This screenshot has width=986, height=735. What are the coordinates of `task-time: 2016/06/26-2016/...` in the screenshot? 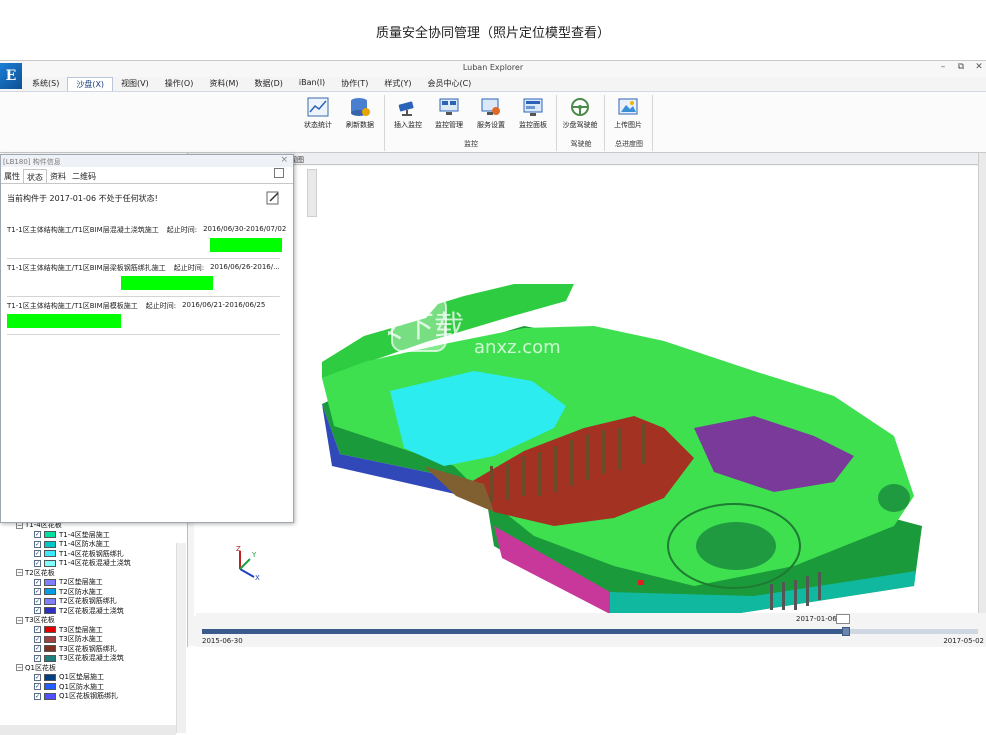 It's located at (245, 267).